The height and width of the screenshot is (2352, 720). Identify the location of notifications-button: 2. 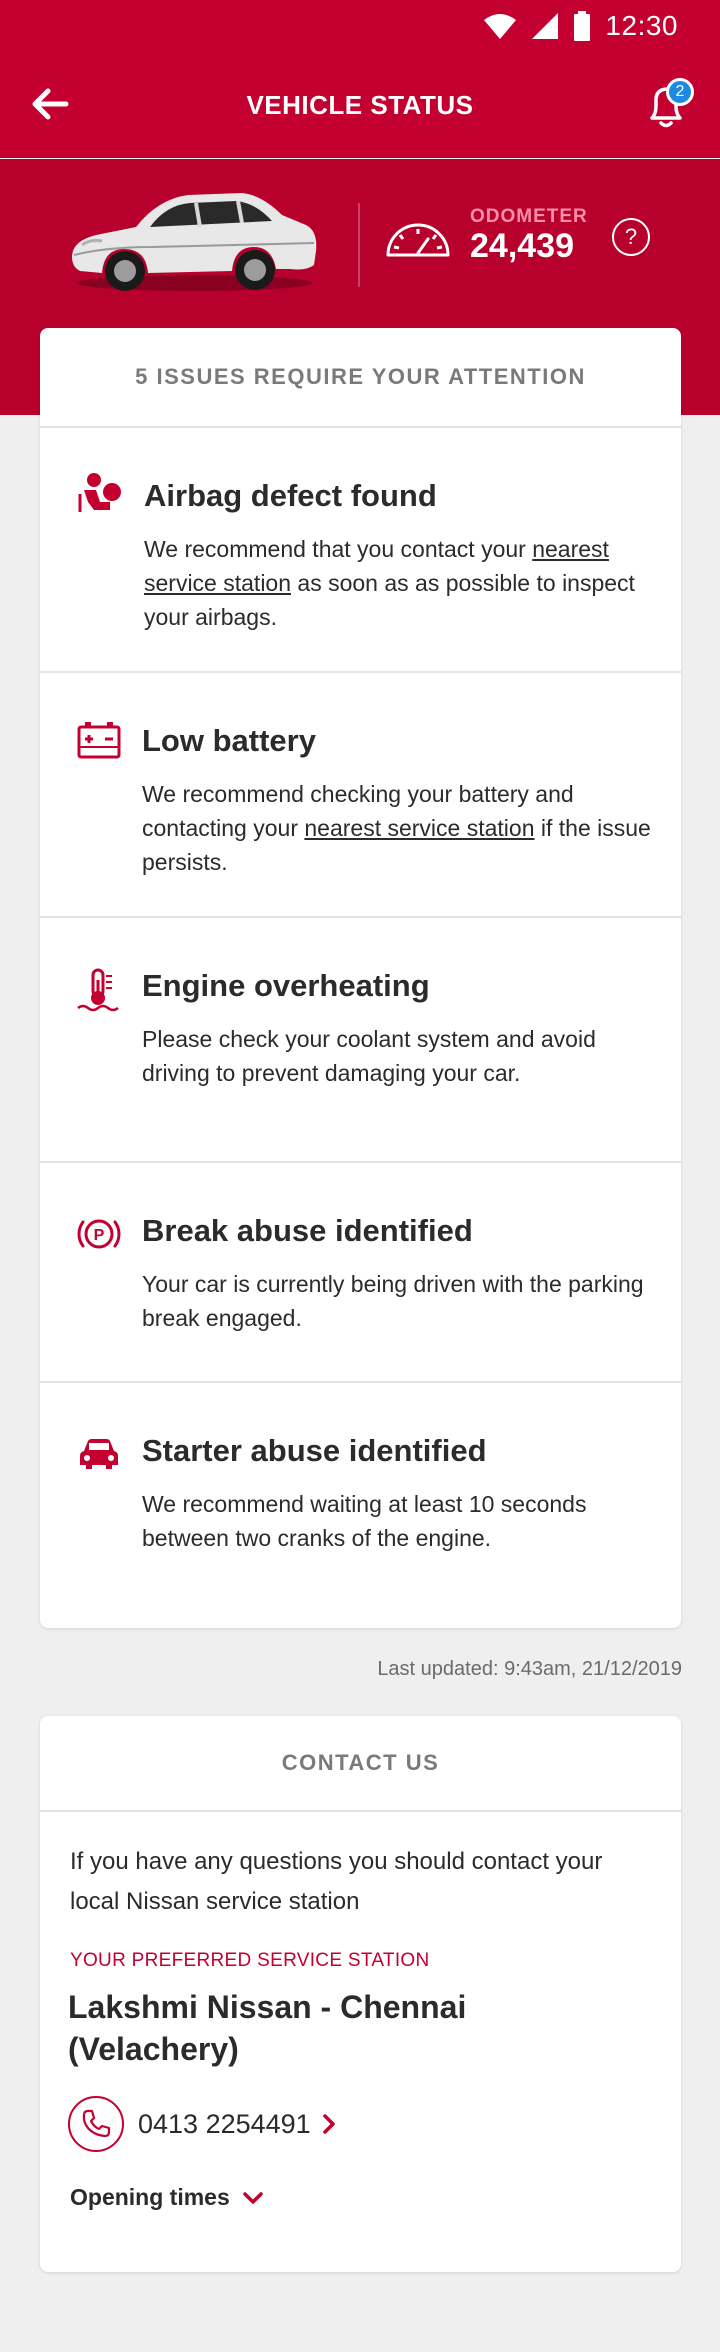
(666, 106).